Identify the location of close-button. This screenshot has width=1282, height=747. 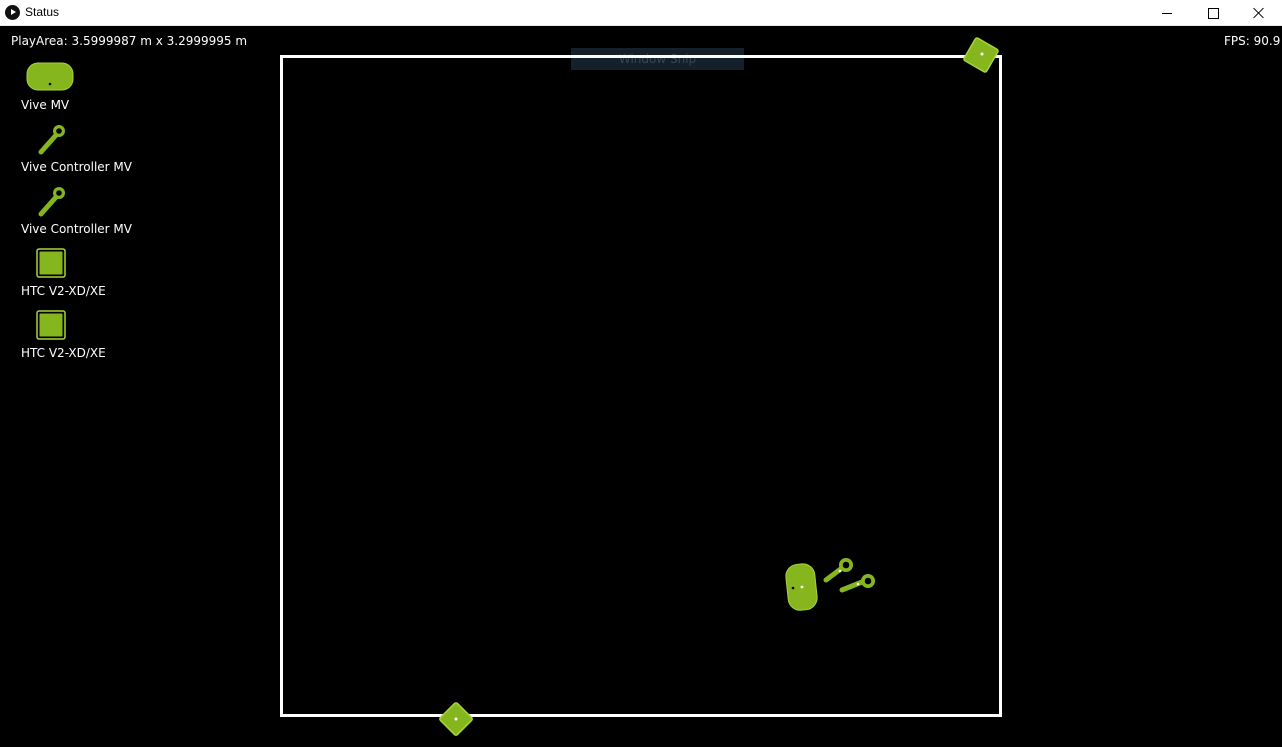
(1259, 13).